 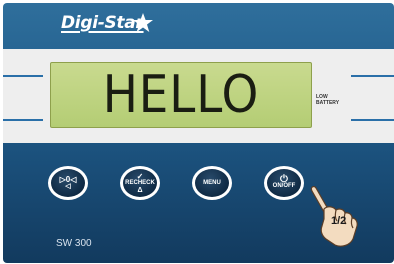 I want to click on star-icon, so click(x=143, y=22).